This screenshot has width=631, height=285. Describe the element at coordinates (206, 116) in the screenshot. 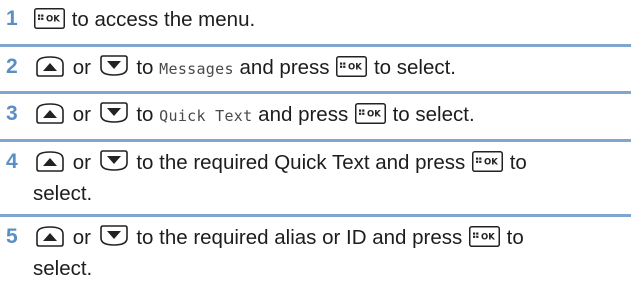

I see `menu-item-name: Quick Text` at that location.